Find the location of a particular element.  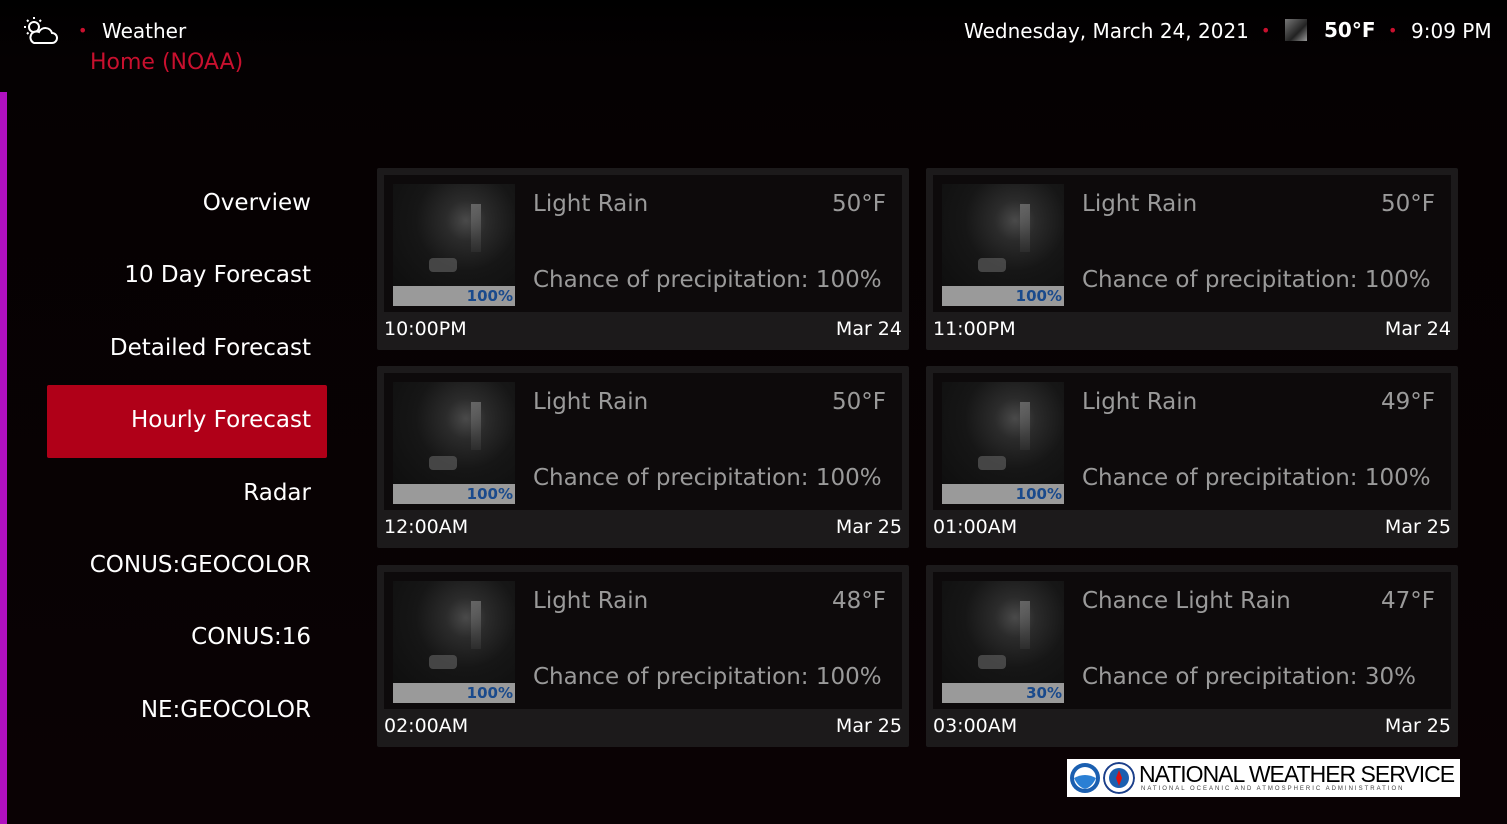

scrollbar is located at coordinates (3, 458).